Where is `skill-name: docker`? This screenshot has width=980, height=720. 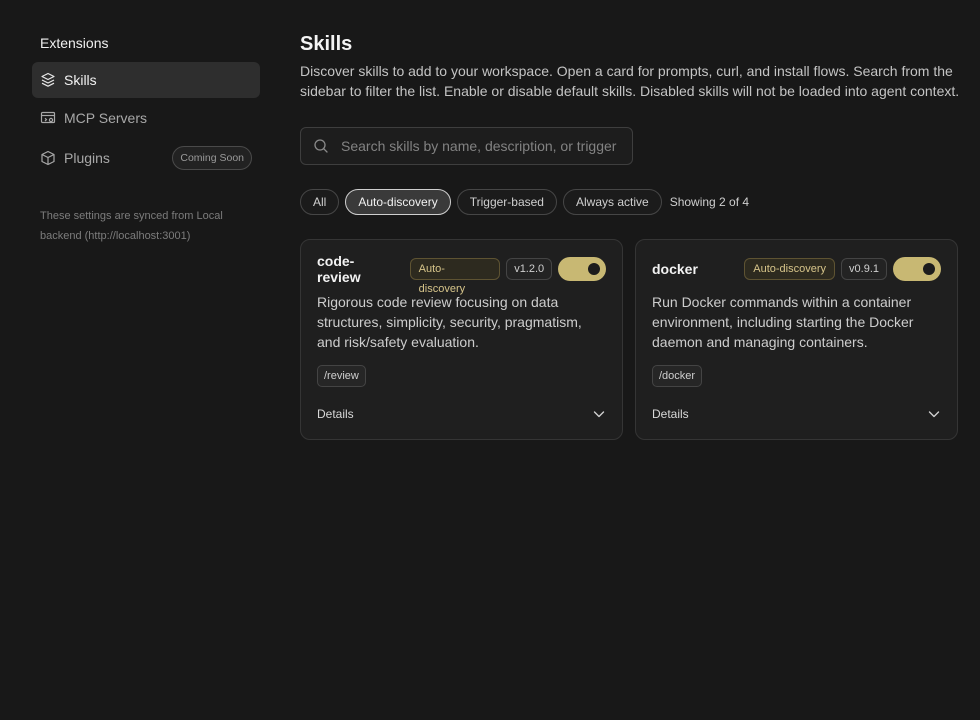 skill-name: docker is located at coordinates (675, 269).